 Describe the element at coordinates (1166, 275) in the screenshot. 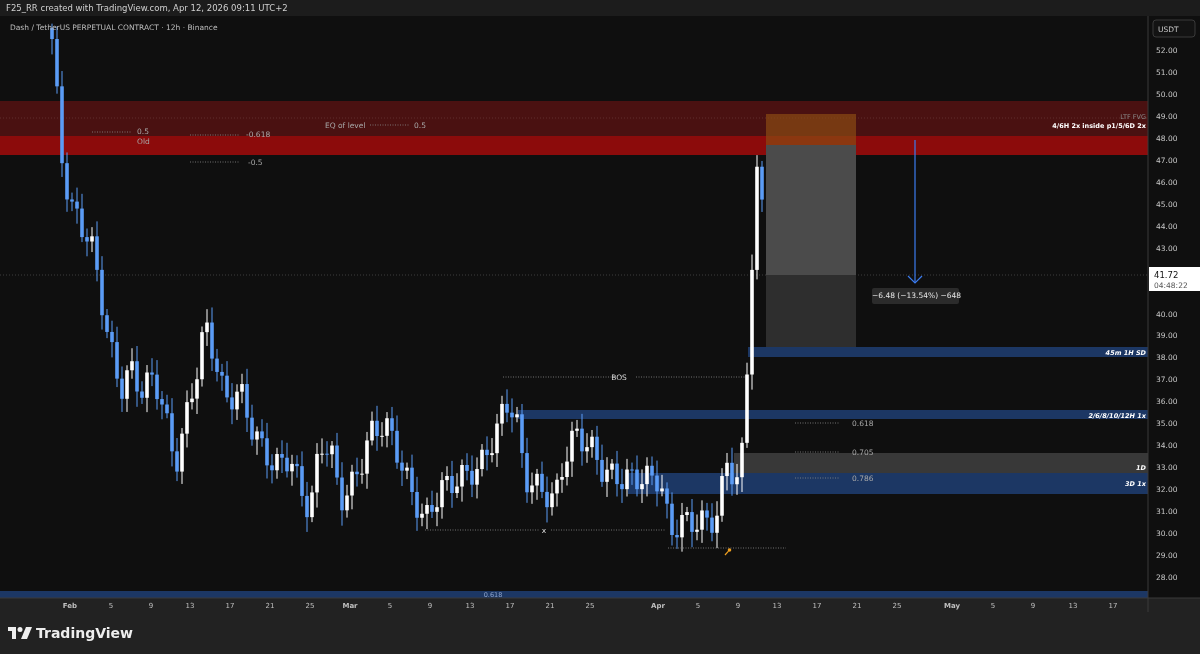

I see `last-price: 41.72` at that location.